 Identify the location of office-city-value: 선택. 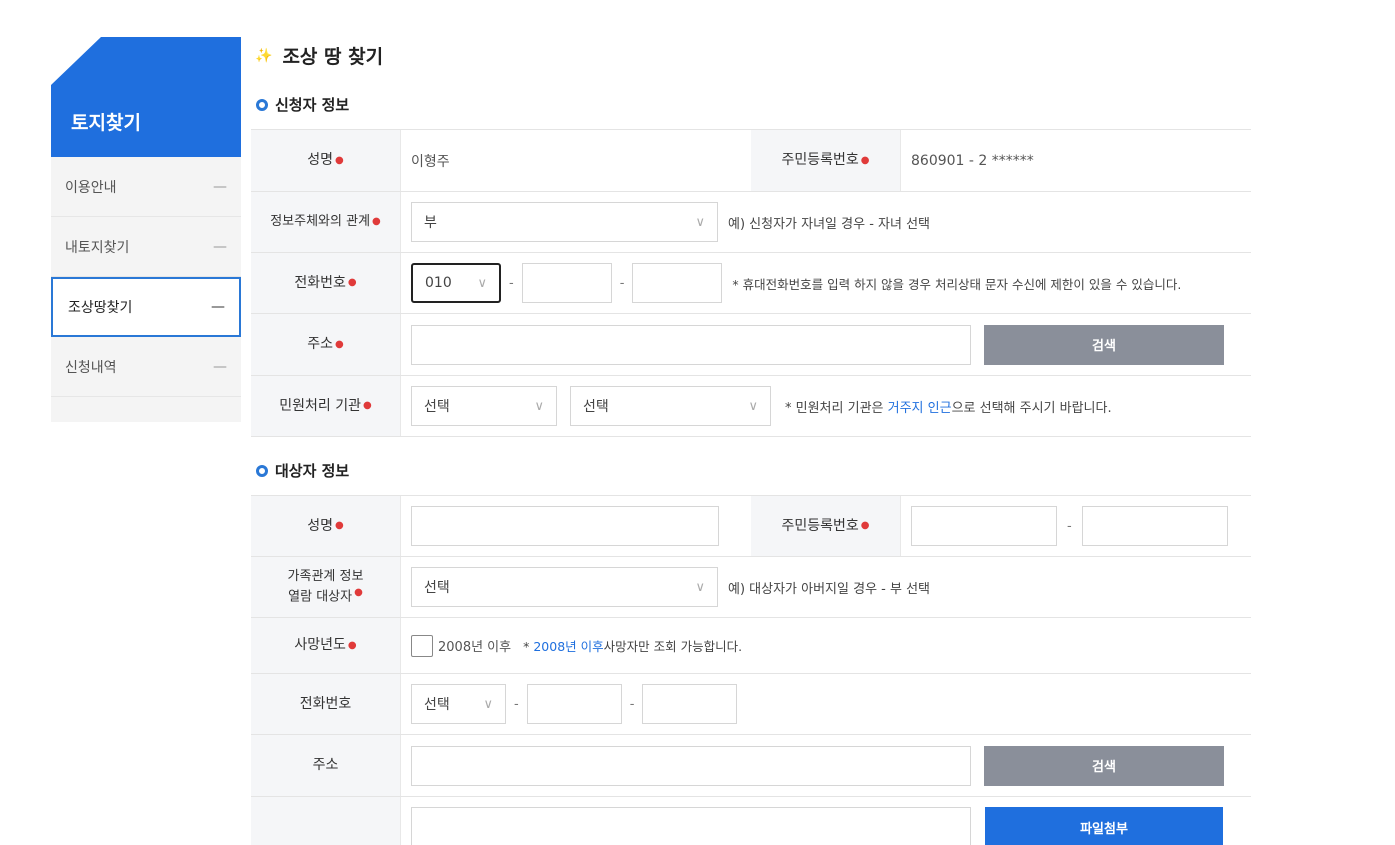
(596, 407).